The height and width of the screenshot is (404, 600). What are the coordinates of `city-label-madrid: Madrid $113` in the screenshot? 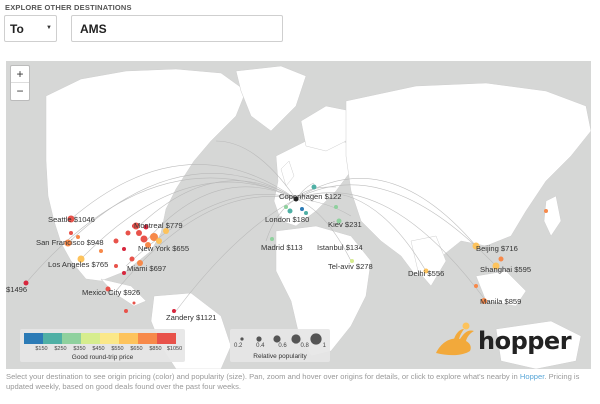 It's located at (282, 247).